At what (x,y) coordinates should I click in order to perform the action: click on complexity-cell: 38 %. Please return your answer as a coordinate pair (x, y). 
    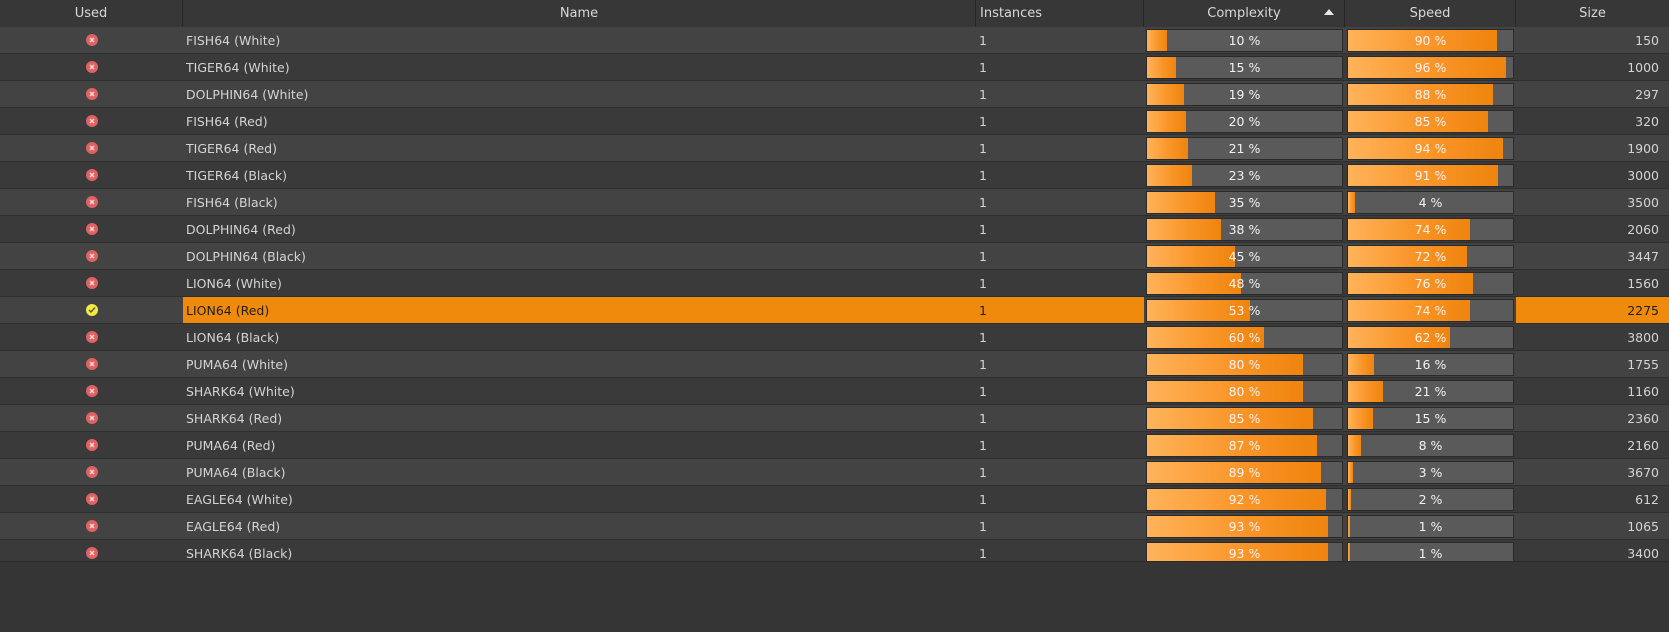
    Looking at the image, I should click on (1244, 229).